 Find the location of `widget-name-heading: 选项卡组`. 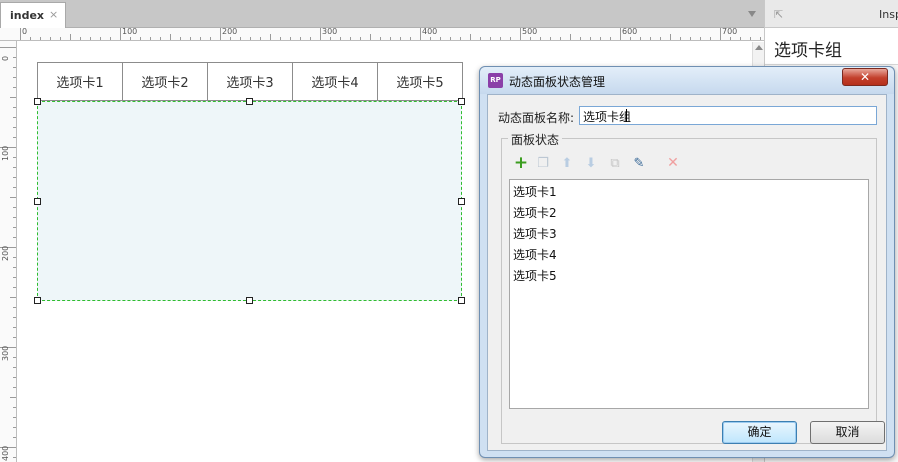

widget-name-heading: 选项卡组 is located at coordinates (808, 51).